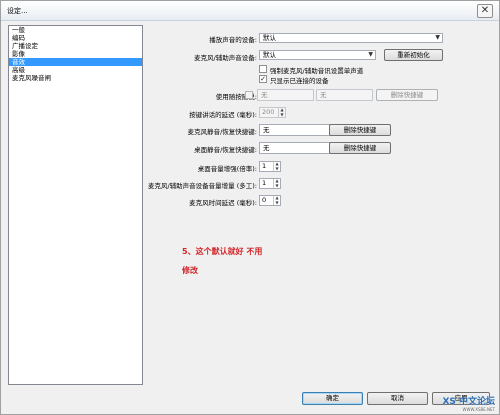  I want to click on watermark-main: XS 中文论坛, so click(468, 402).